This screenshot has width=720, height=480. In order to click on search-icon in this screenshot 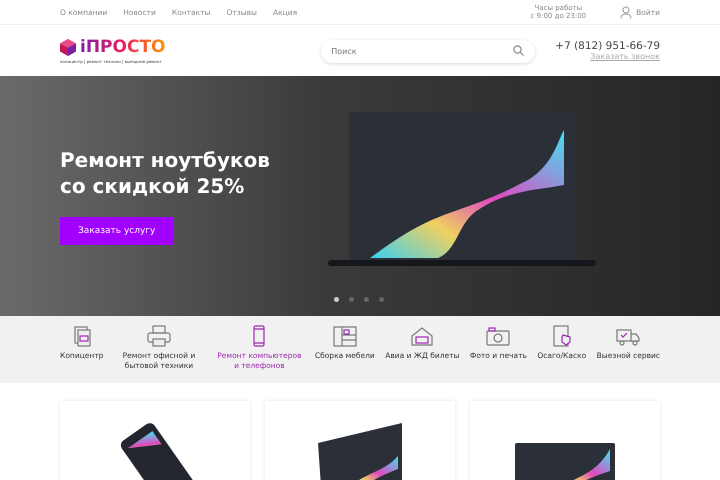, I will do `click(518, 50)`.